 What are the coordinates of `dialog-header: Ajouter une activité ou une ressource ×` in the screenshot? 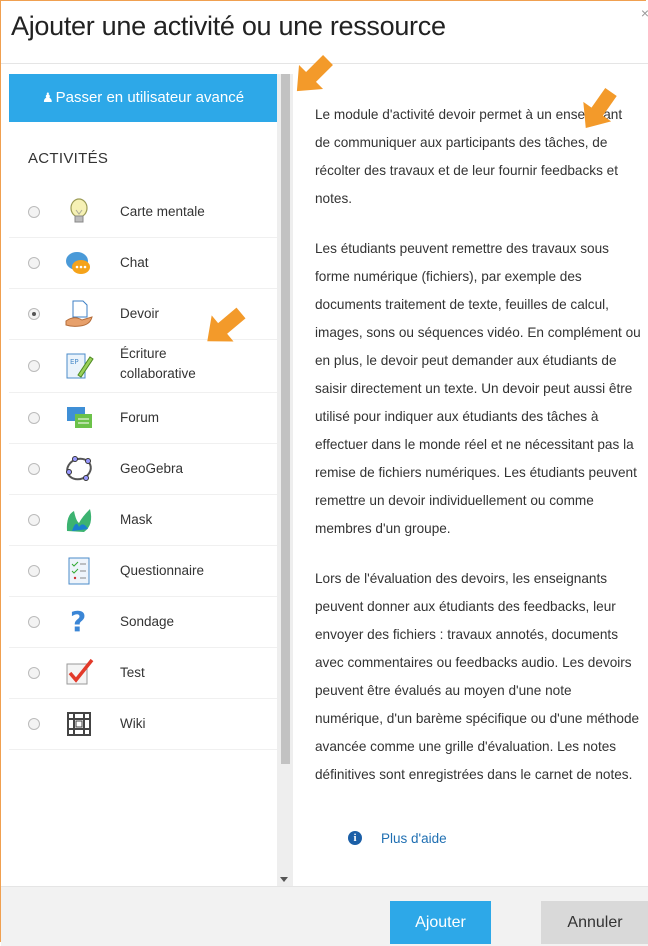 It's located at (324, 32).